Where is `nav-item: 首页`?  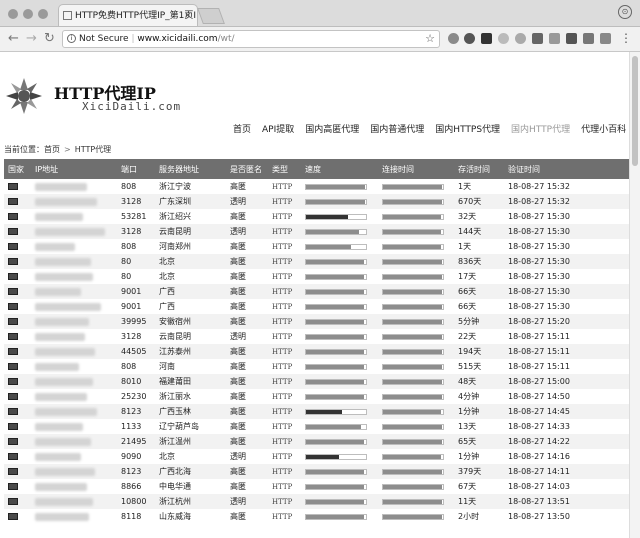
nav-item: 首页 is located at coordinates (242, 128).